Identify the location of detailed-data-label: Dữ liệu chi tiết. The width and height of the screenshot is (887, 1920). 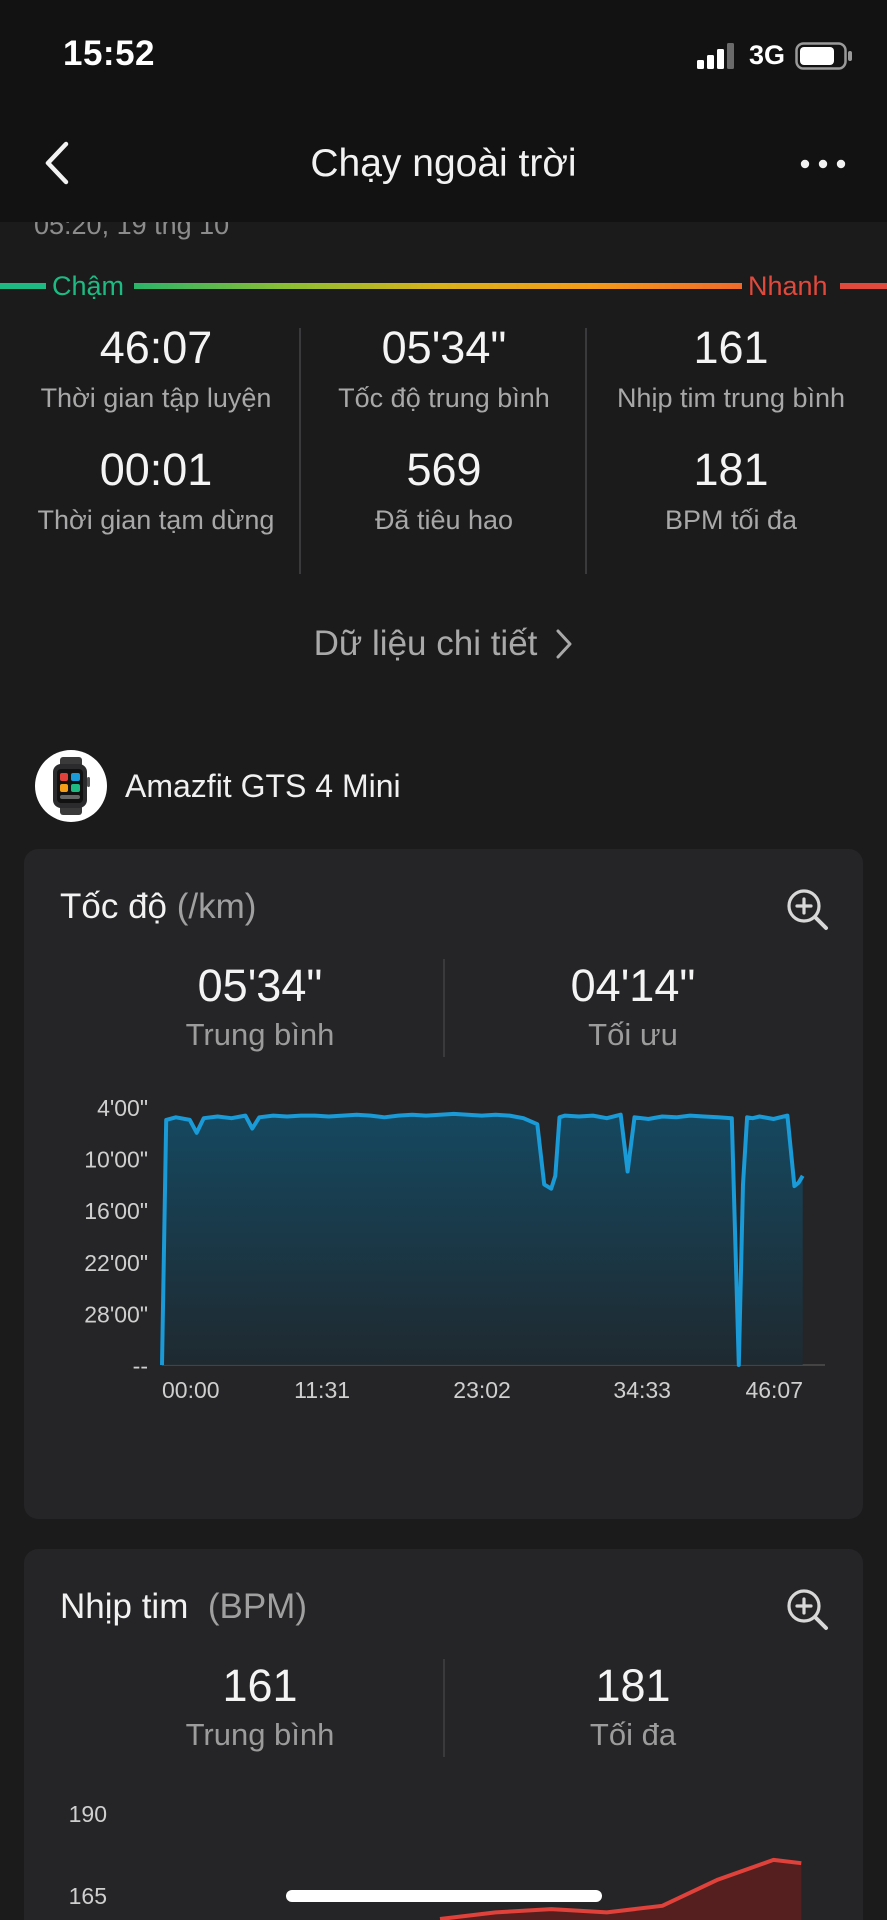
(425, 643).